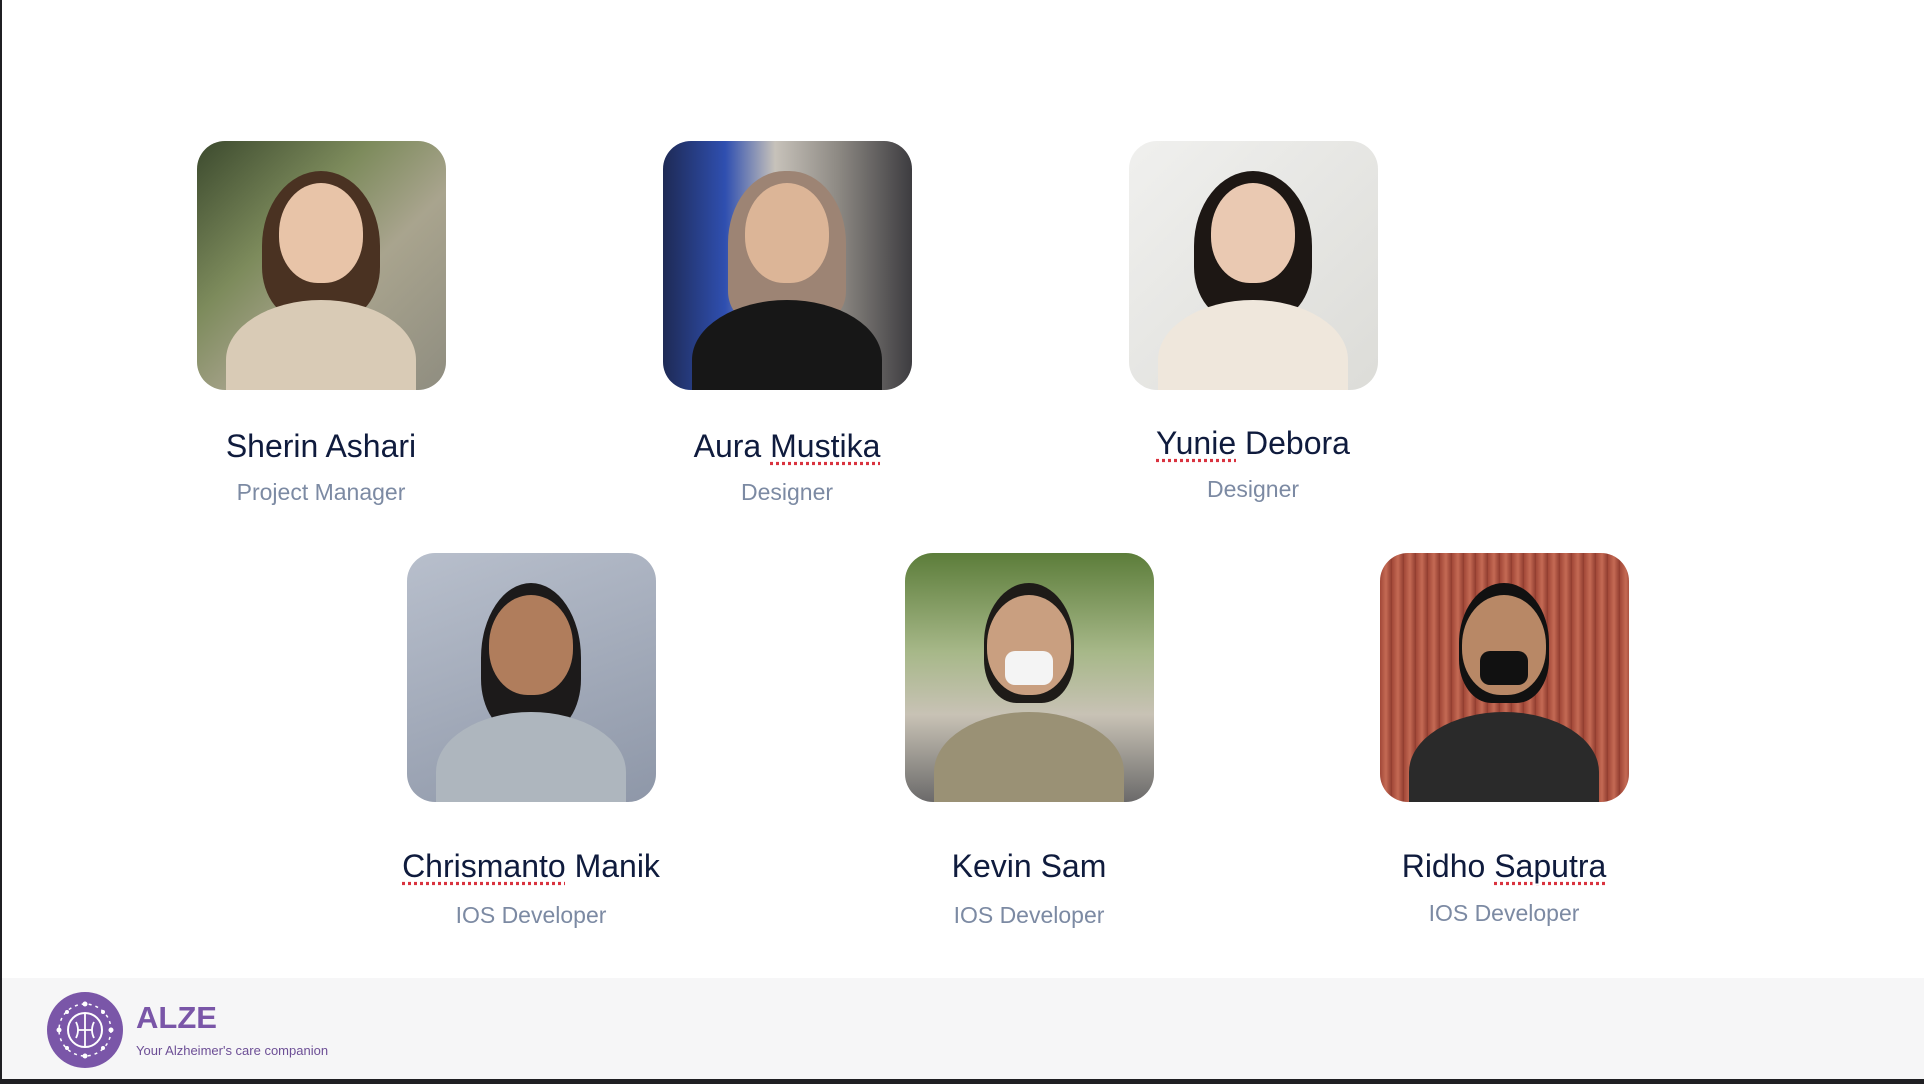 Image resolution: width=1924 pixels, height=1084 pixels. I want to click on member-name: Sherin Ashari, so click(321, 446).